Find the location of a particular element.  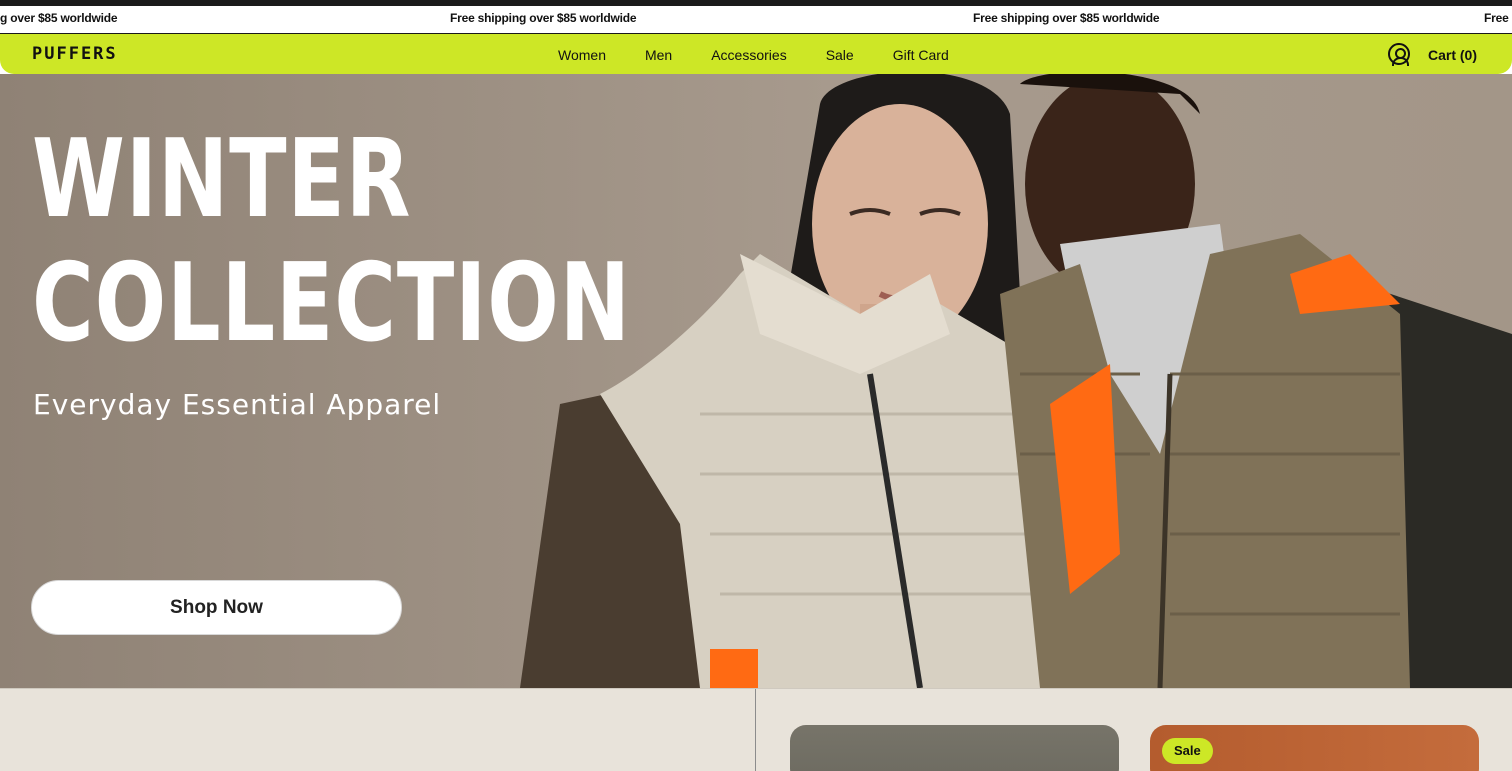

announcement-text: g over $85 worldwide is located at coordinates (59, 18).